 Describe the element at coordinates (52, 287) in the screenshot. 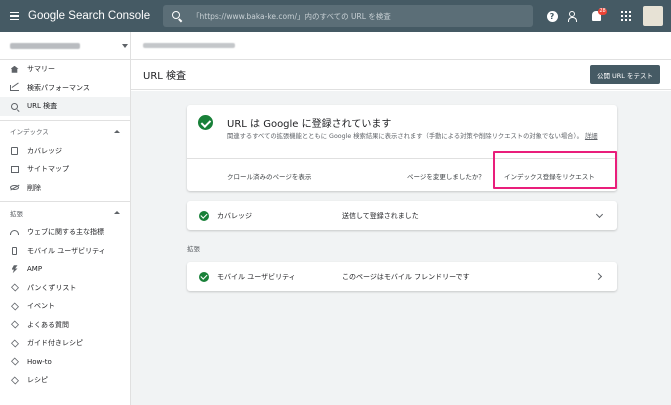

I see `sidebar-item-label: パンくずリスト` at that location.